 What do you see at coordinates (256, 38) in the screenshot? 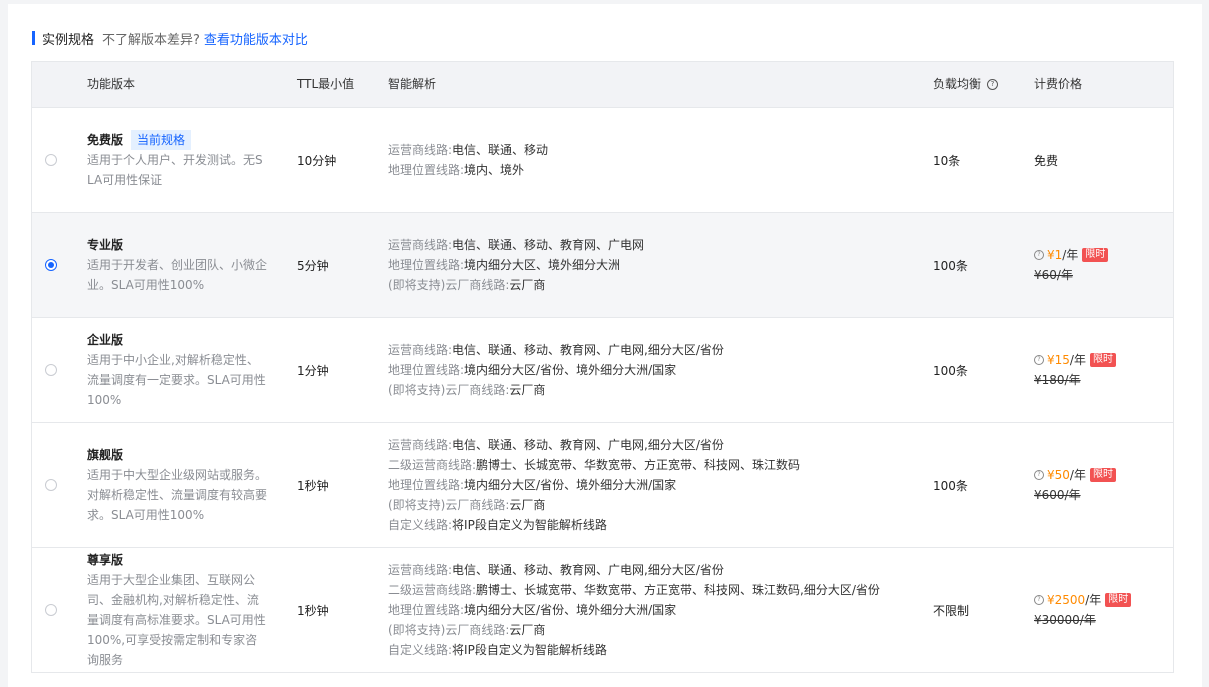
I see `compare-versions-link: 查看功能版本对比` at bounding box center [256, 38].